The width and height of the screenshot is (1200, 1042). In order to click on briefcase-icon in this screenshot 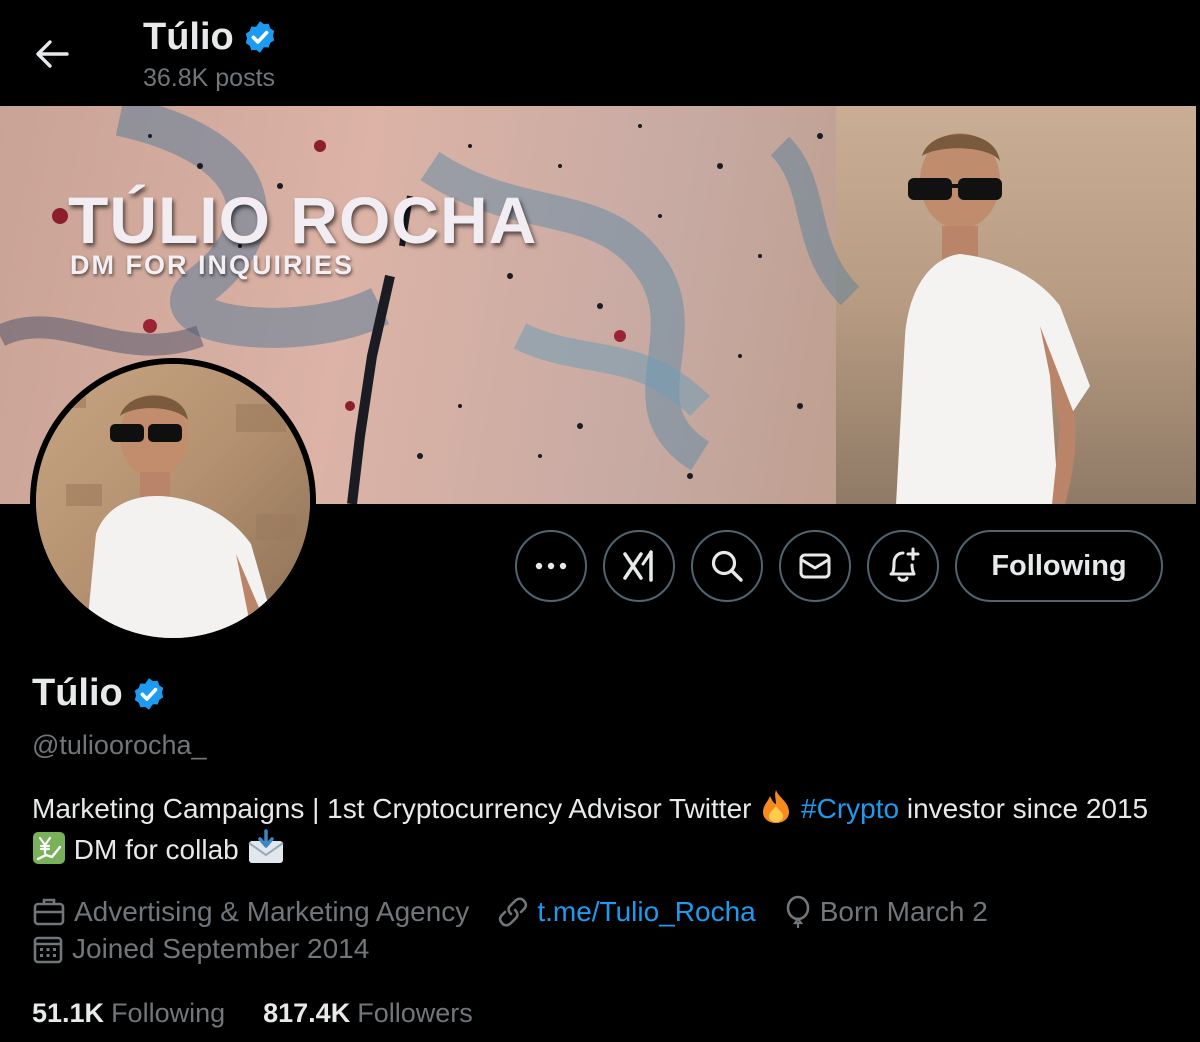, I will do `click(49, 912)`.